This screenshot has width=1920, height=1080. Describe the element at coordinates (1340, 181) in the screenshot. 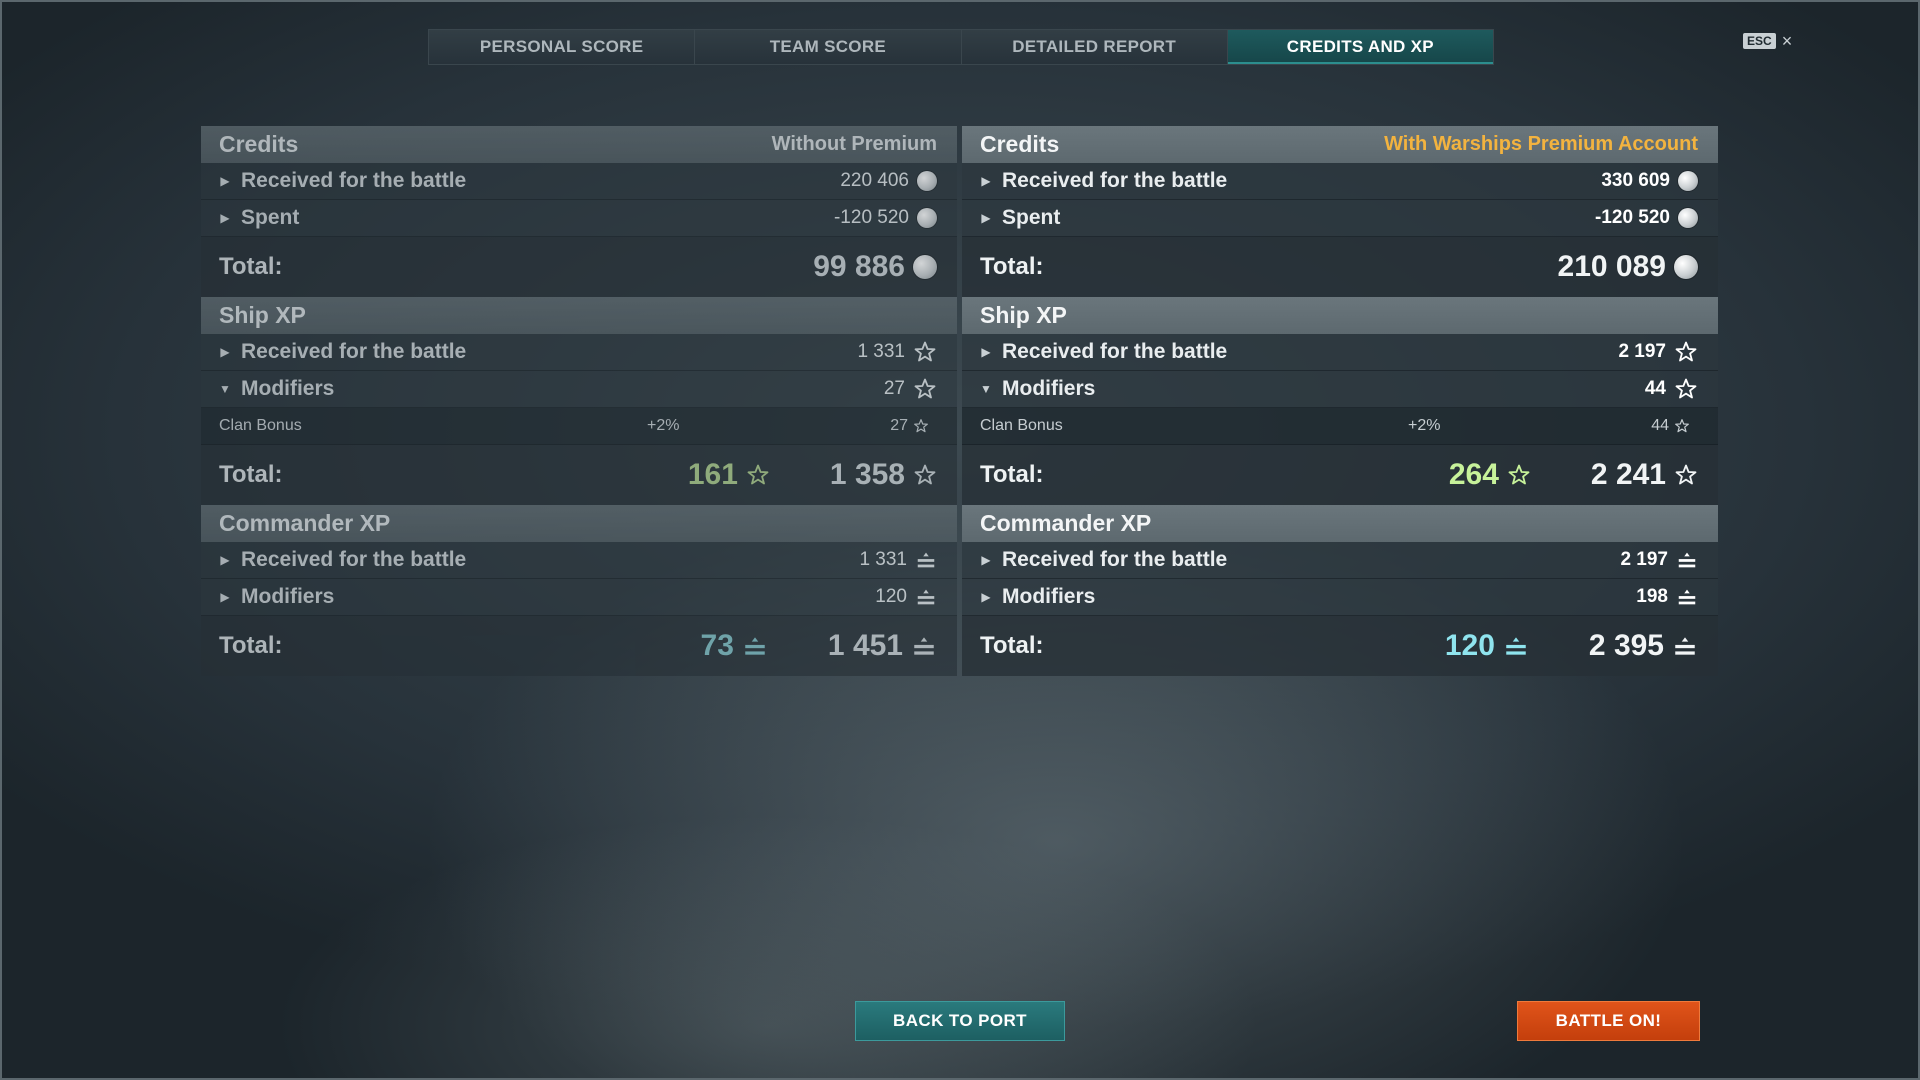

I see `credits-received-row: ▶ Received for the battle 330 609` at that location.